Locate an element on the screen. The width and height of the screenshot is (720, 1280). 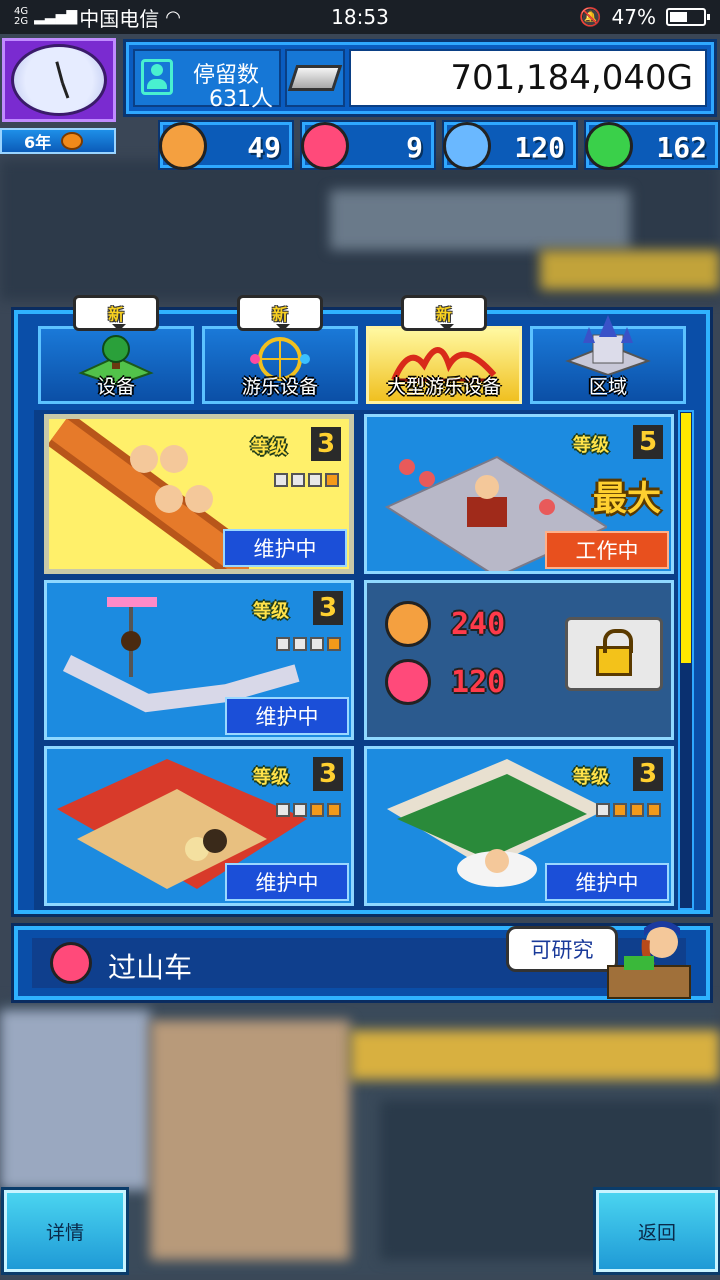
required-value: 120 is located at coordinates (478, 682).